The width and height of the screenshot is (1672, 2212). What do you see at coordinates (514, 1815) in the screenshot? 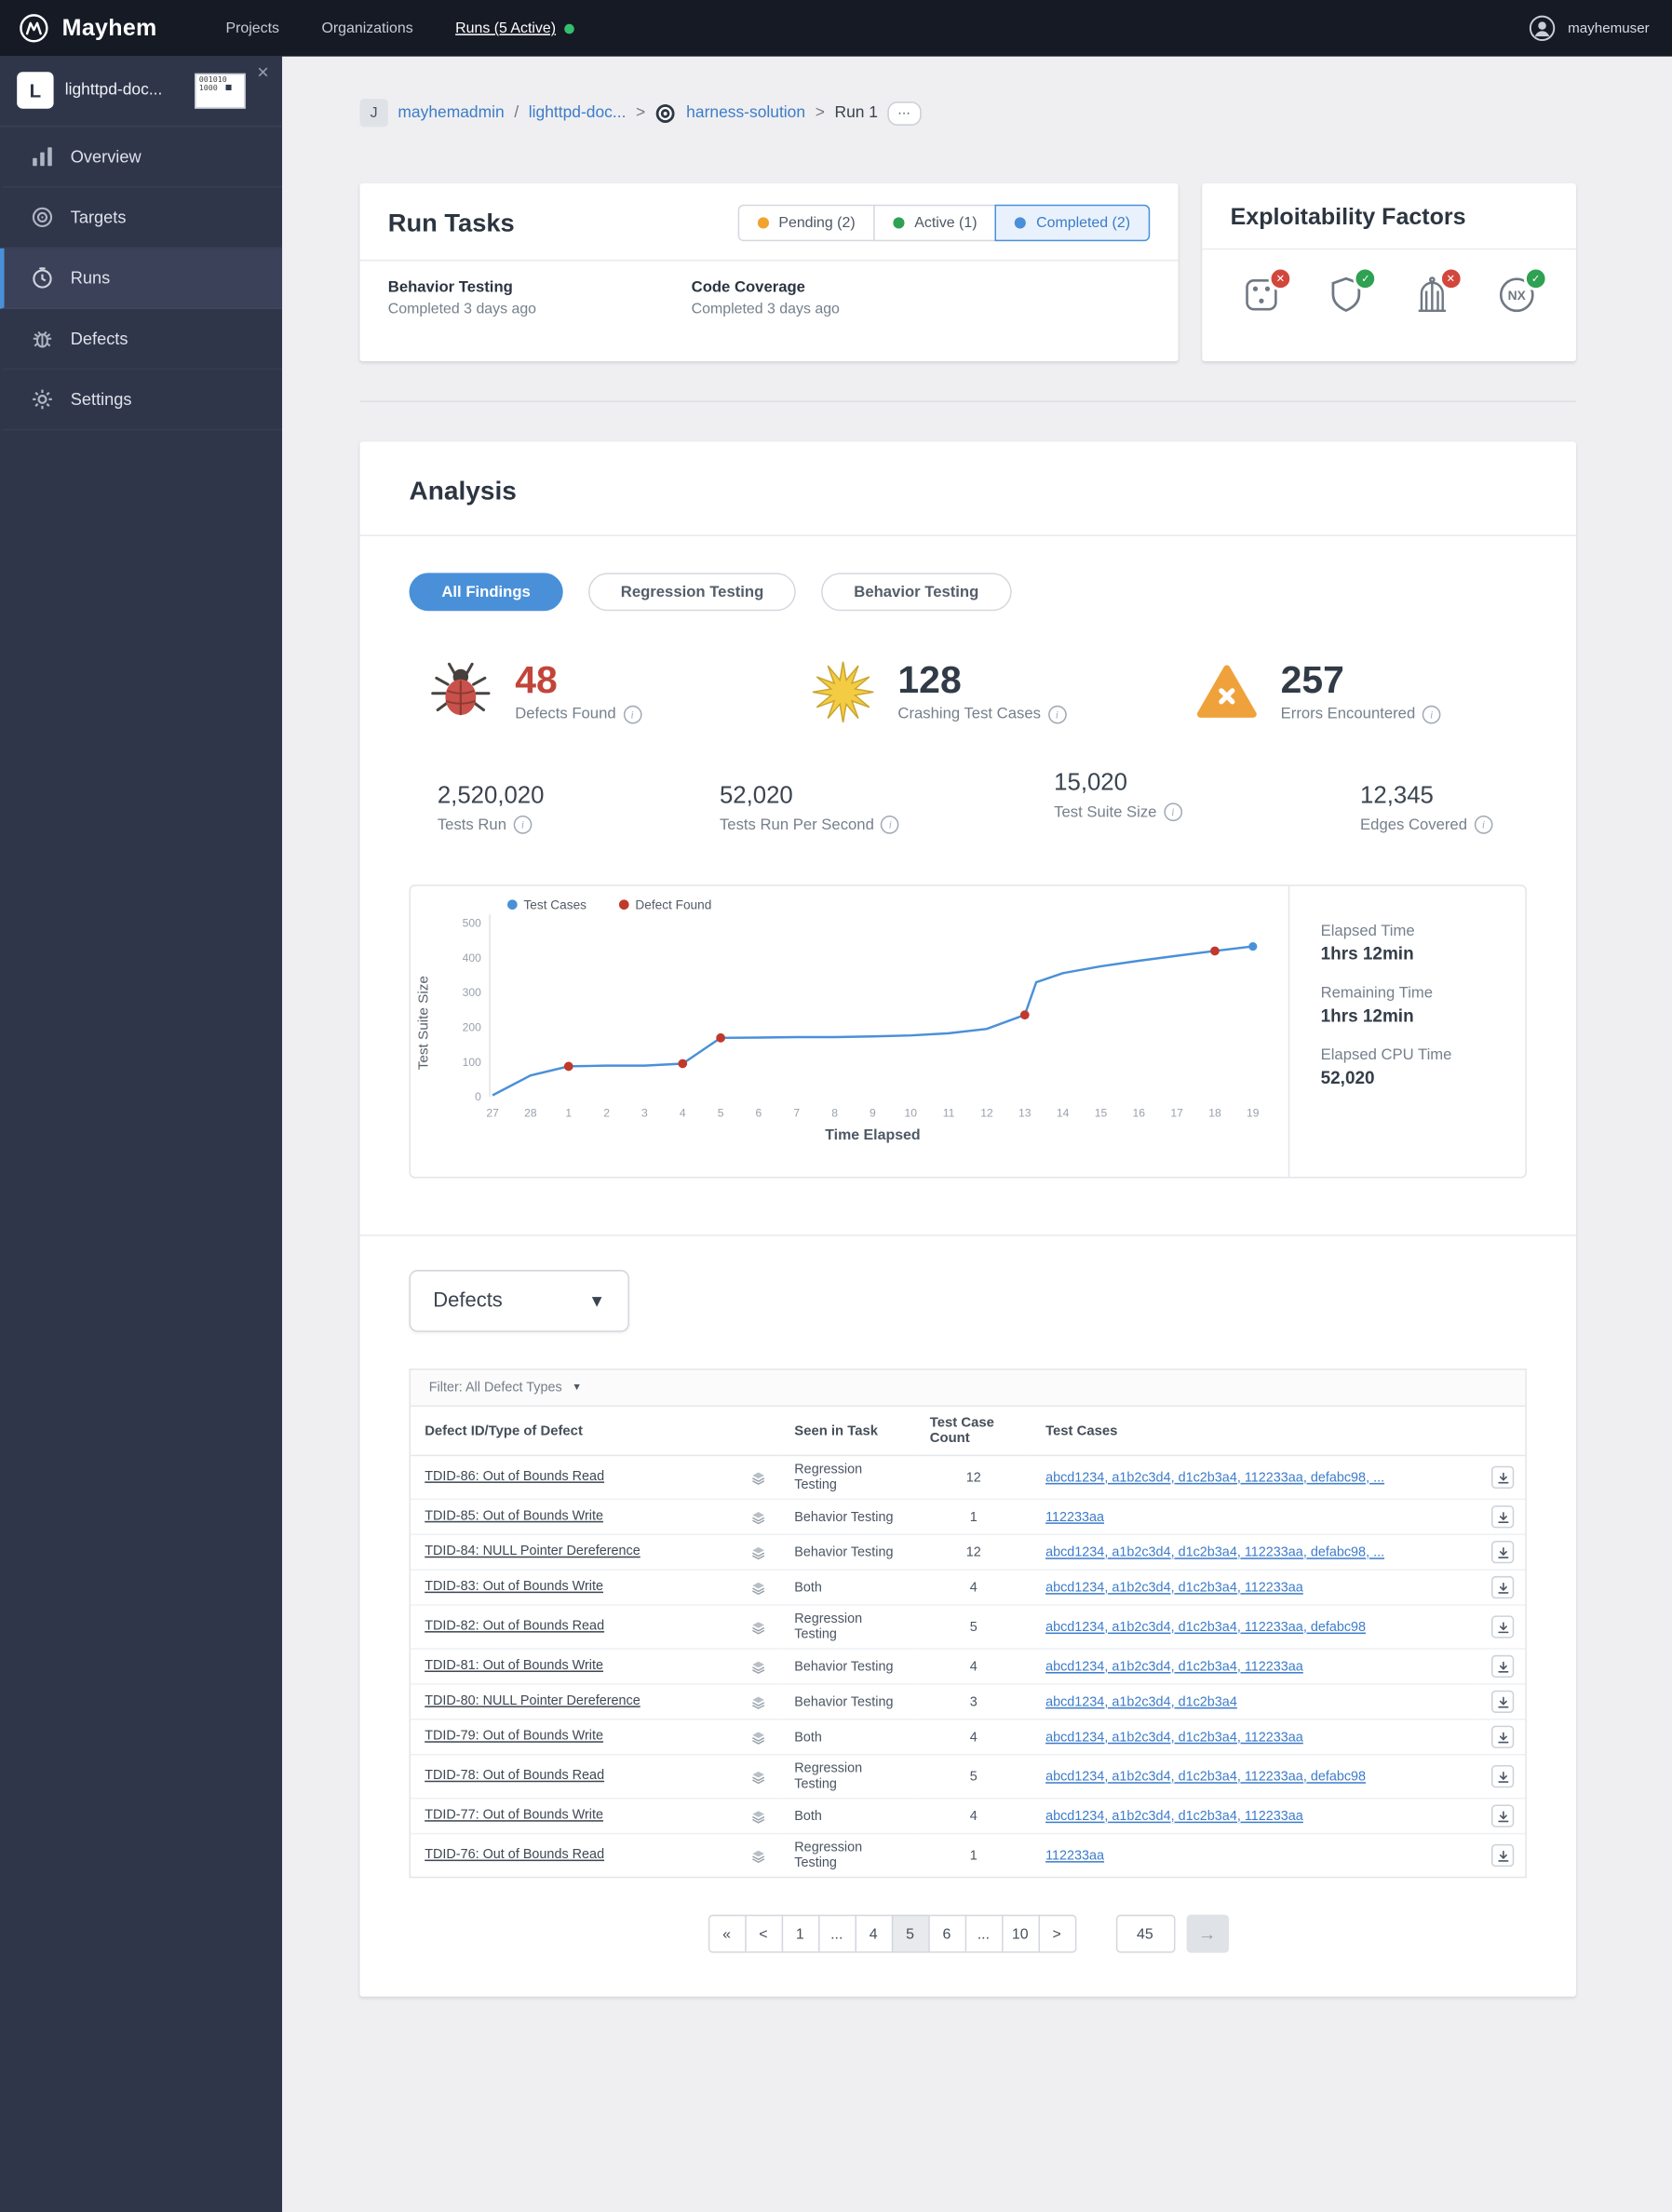
I see `defect-link: TDID-77: Out of Bounds Write` at bounding box center [514, 1815].